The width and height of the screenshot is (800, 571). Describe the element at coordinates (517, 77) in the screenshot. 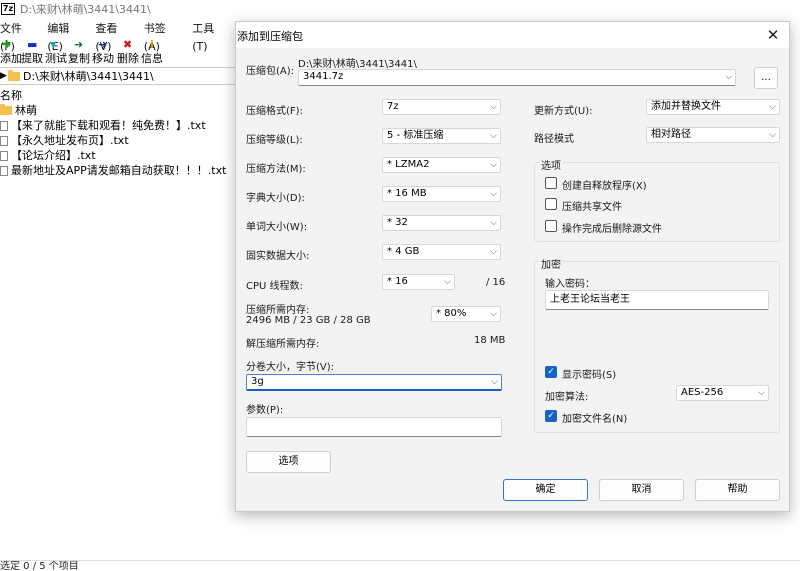

I see `archive-name-combo: 3441.7z ⌵` at that location.